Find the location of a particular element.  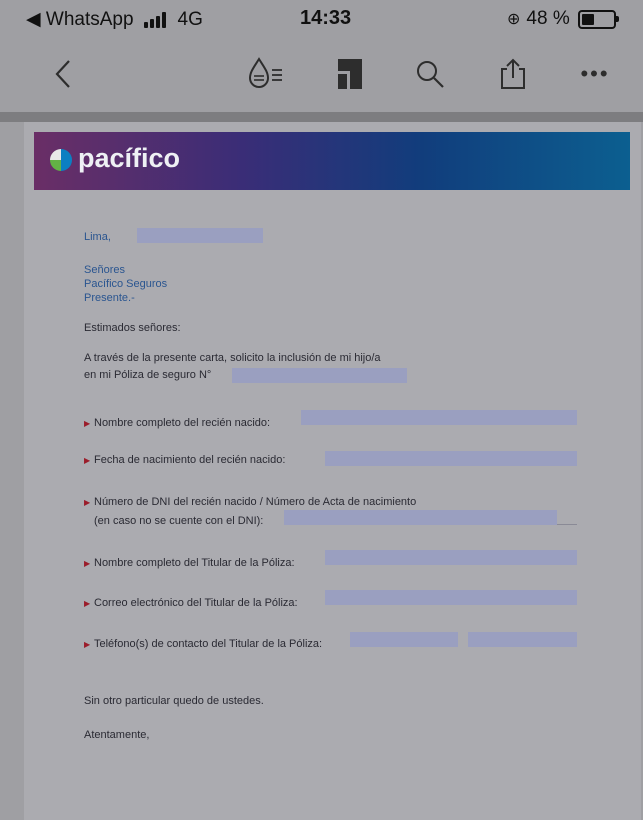

back-to-whatsapp-link: ◀ WhatsApp is located at coordinates (80, 19).